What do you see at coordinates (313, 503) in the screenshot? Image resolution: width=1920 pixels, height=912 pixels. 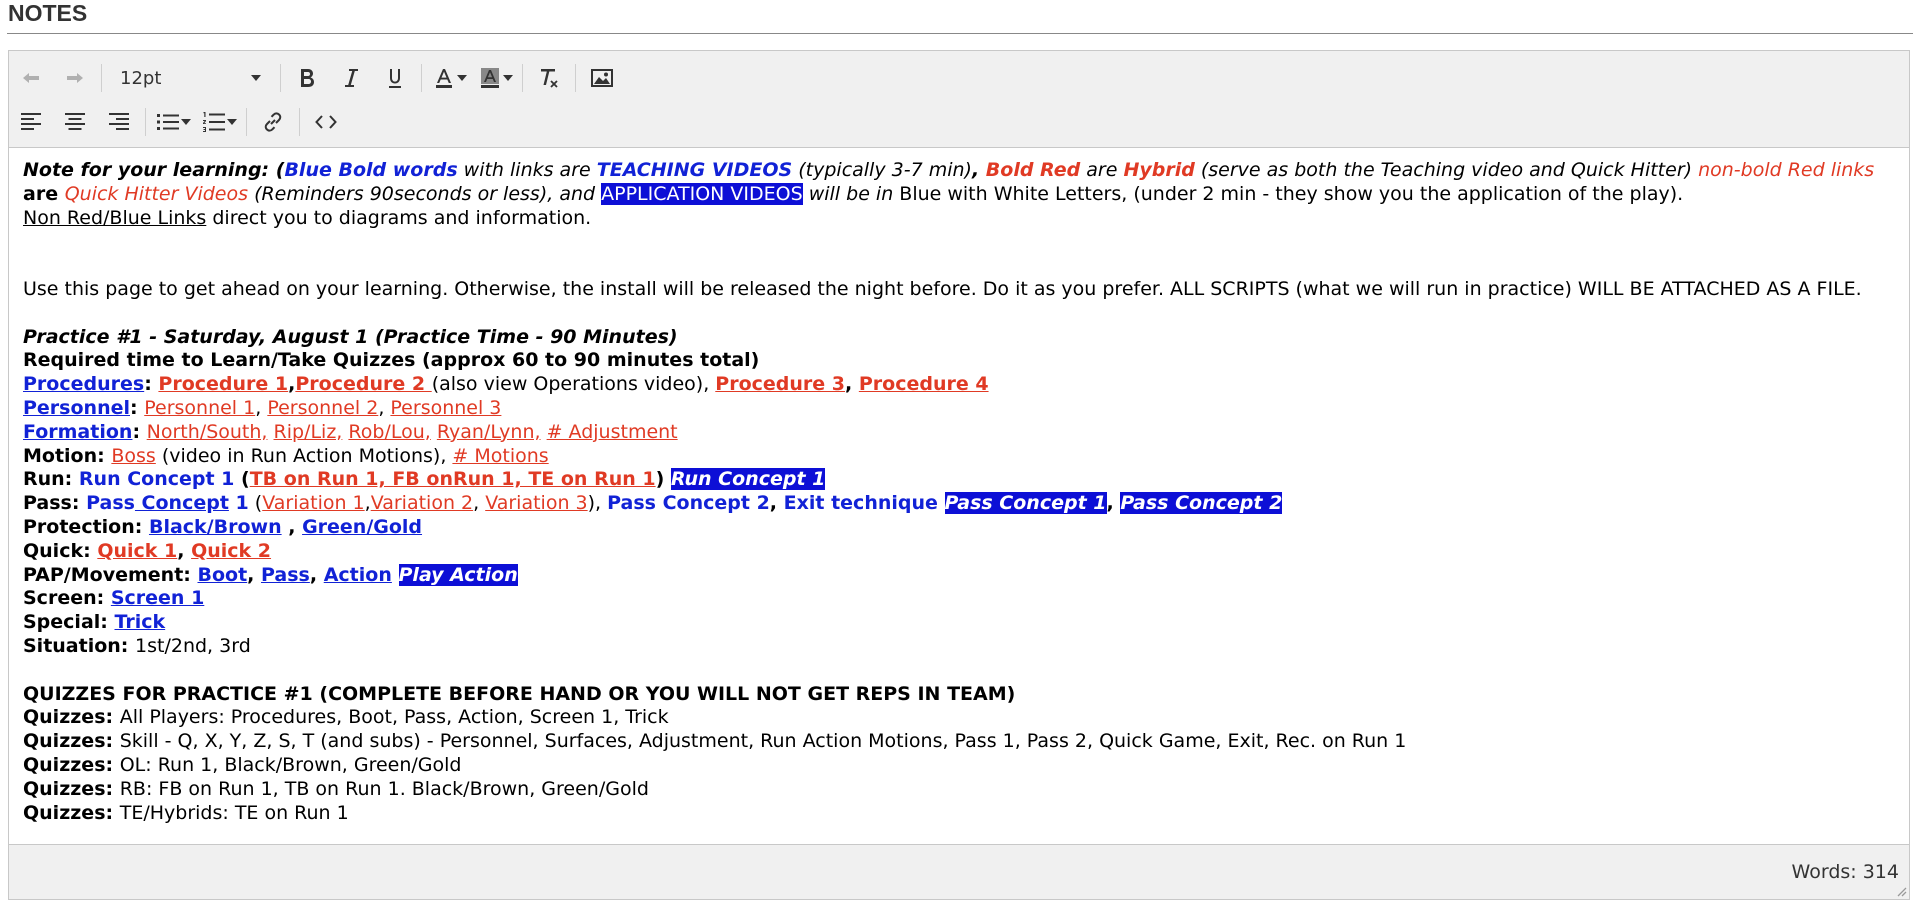 I see `variation-1-link: Variation 1` at bounding box center [313, 503].